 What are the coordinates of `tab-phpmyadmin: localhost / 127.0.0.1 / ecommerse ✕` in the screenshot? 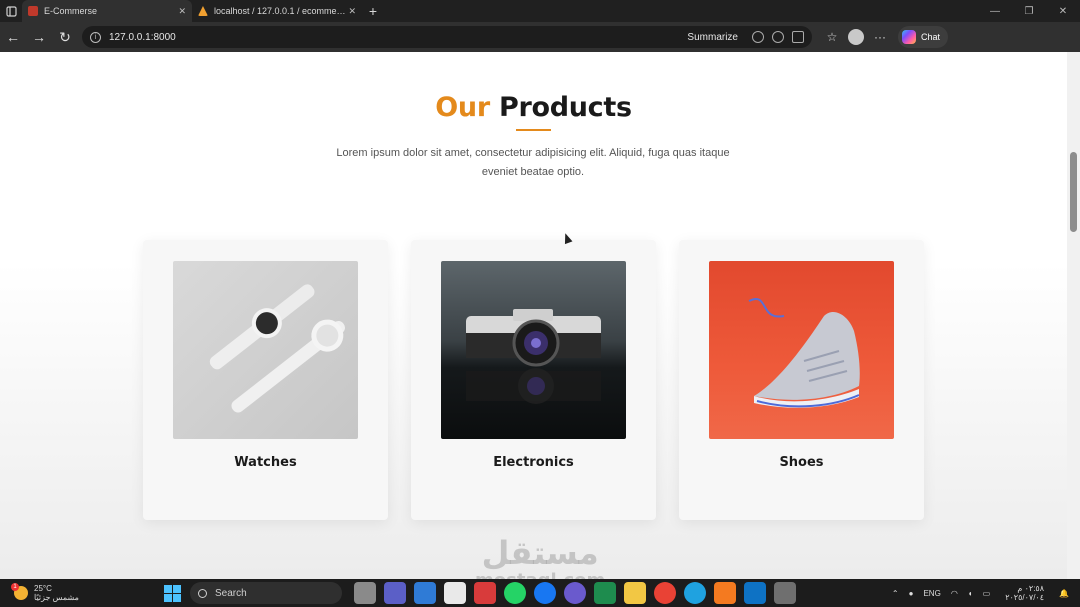 It's located at (277, 11).